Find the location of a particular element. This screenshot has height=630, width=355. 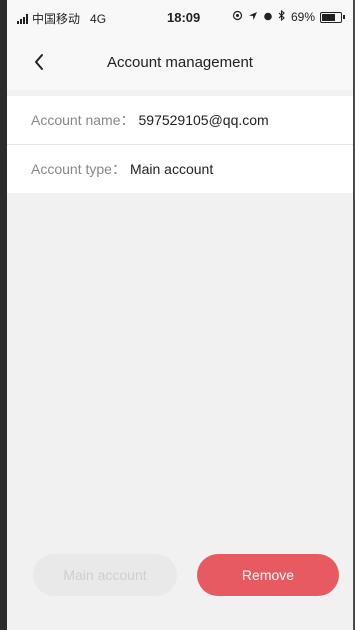

bluetooth-icon is located at coordinates (282, 16).